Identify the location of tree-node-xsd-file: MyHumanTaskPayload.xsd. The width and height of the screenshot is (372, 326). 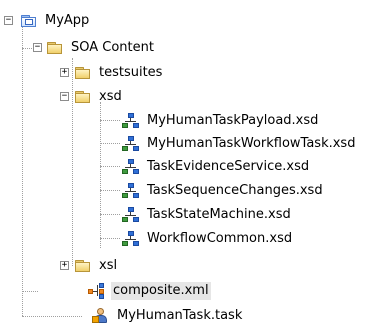
(221, 121).